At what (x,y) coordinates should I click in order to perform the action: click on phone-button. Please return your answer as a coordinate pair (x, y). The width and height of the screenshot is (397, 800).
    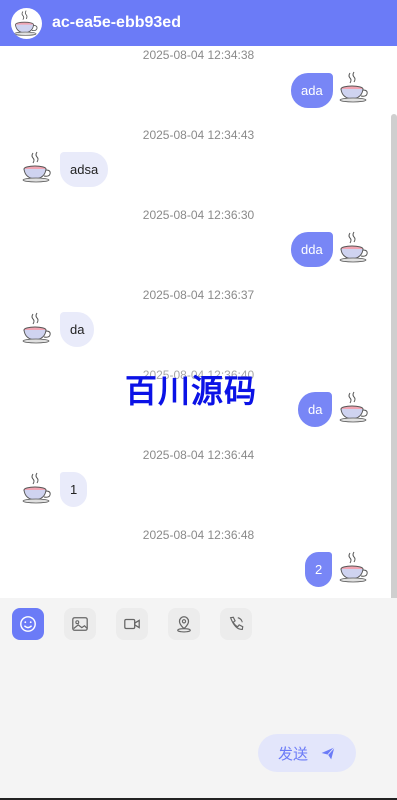
    Looking at the image, I should click on (236, 624).